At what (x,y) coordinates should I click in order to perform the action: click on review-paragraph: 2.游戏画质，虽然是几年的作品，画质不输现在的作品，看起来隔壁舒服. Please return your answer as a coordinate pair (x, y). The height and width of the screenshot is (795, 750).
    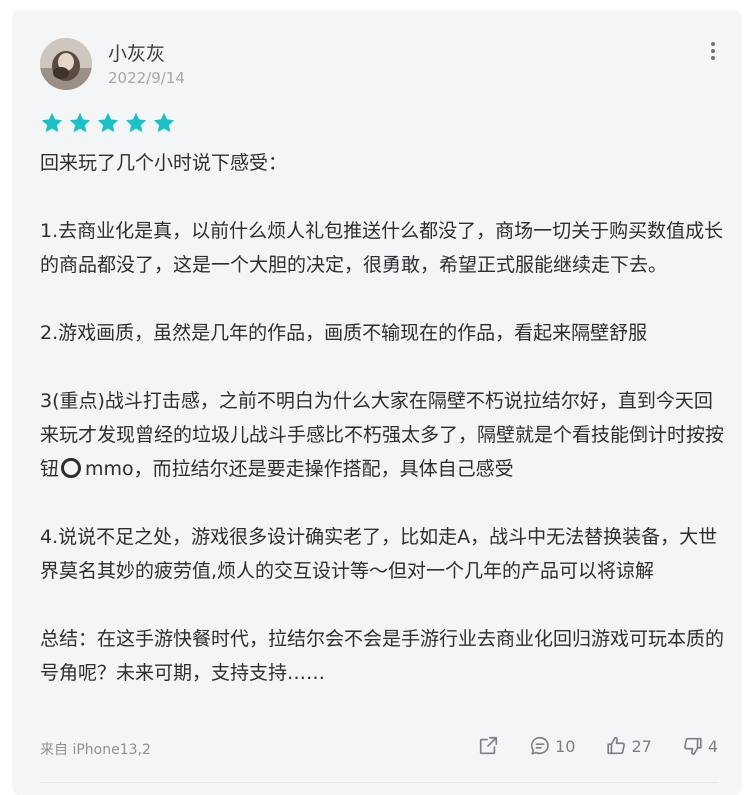
    Looking at the image, I should click on (344, 333).